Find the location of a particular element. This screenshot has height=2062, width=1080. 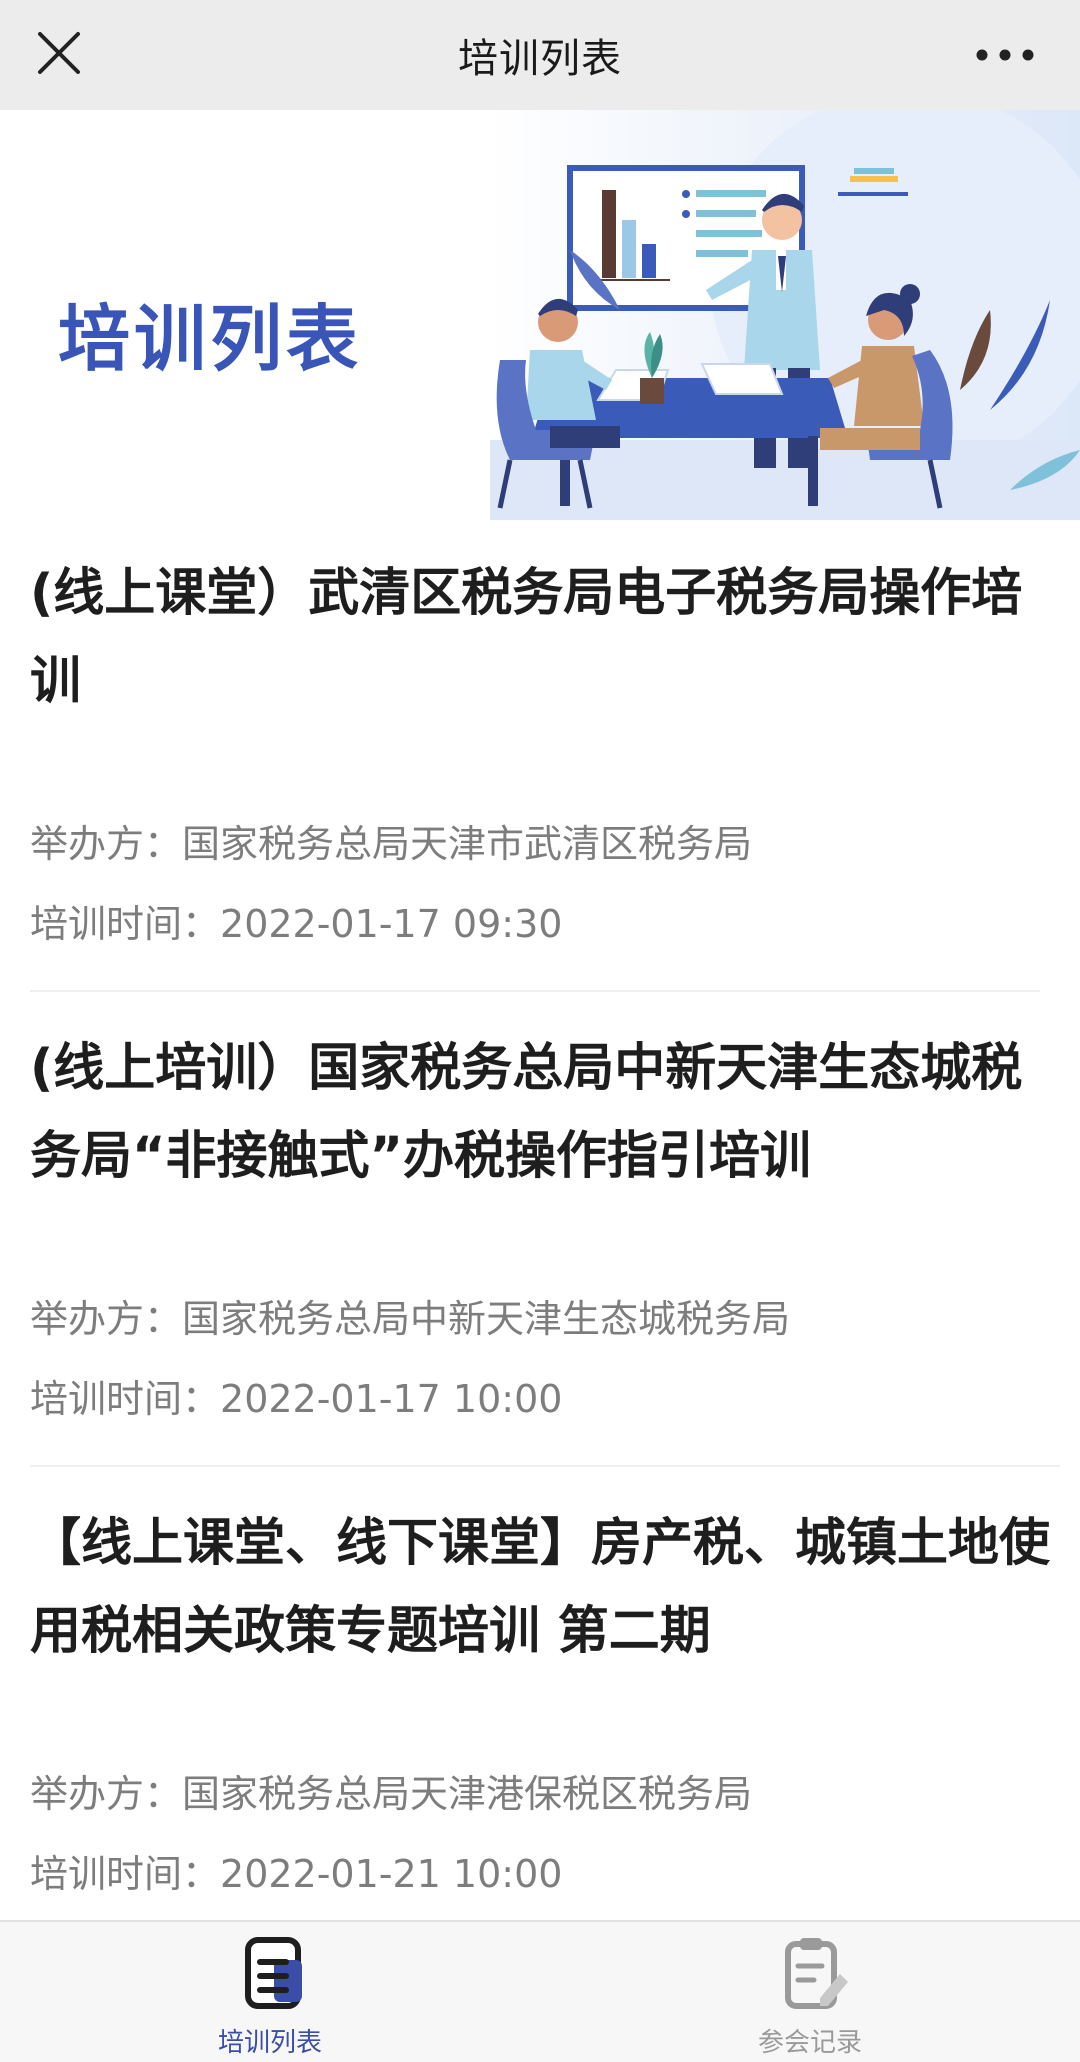

training-organizer: 举办方：国家税务总局天津市武清区税务局 is located at coordinates (391, 840).